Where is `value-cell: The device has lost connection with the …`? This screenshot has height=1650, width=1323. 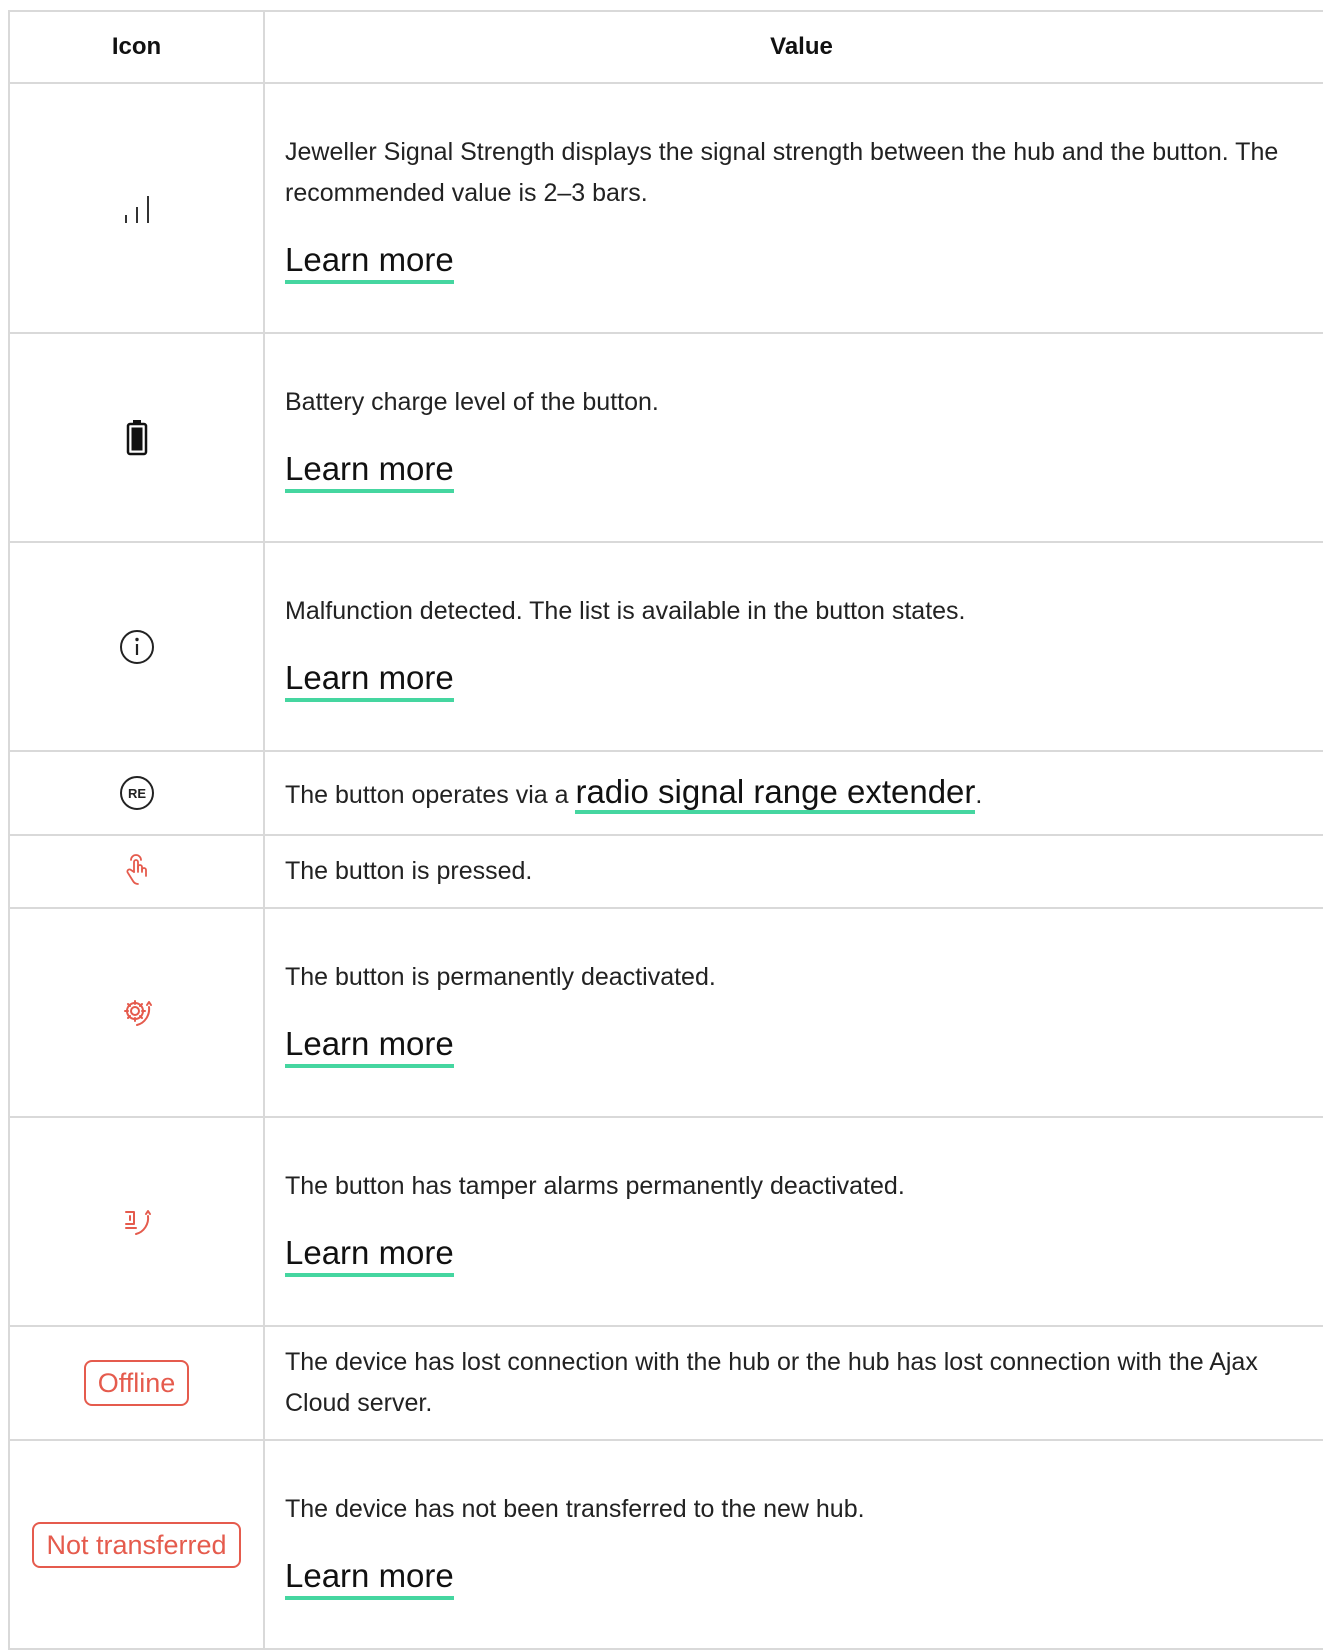
value-cell: The device has lost connection with the … is located at coordinates (793, 1383).